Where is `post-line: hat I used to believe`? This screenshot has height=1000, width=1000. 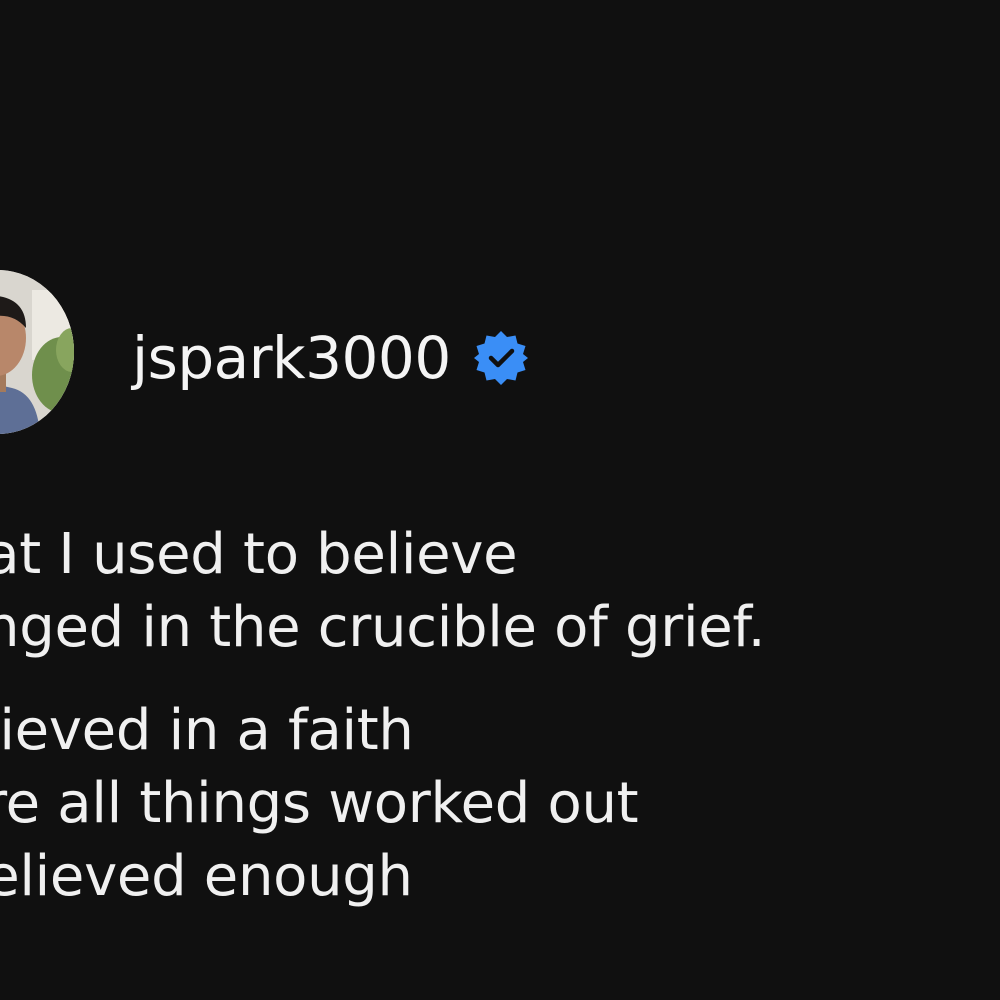 post-line: hat I used to believe is located at coordinates (259, 554).